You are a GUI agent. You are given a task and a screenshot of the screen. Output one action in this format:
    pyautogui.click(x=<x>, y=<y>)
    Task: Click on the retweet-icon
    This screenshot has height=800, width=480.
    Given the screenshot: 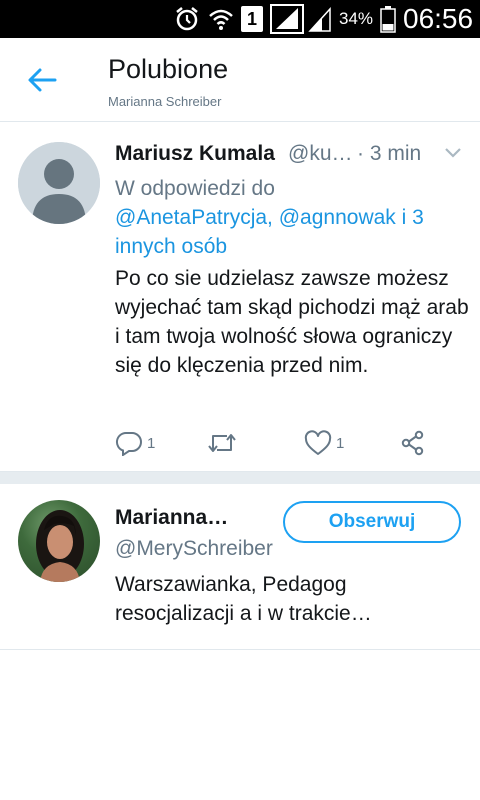 What is the action you would take?
    pyautogui.click(x=222, y=443)
    